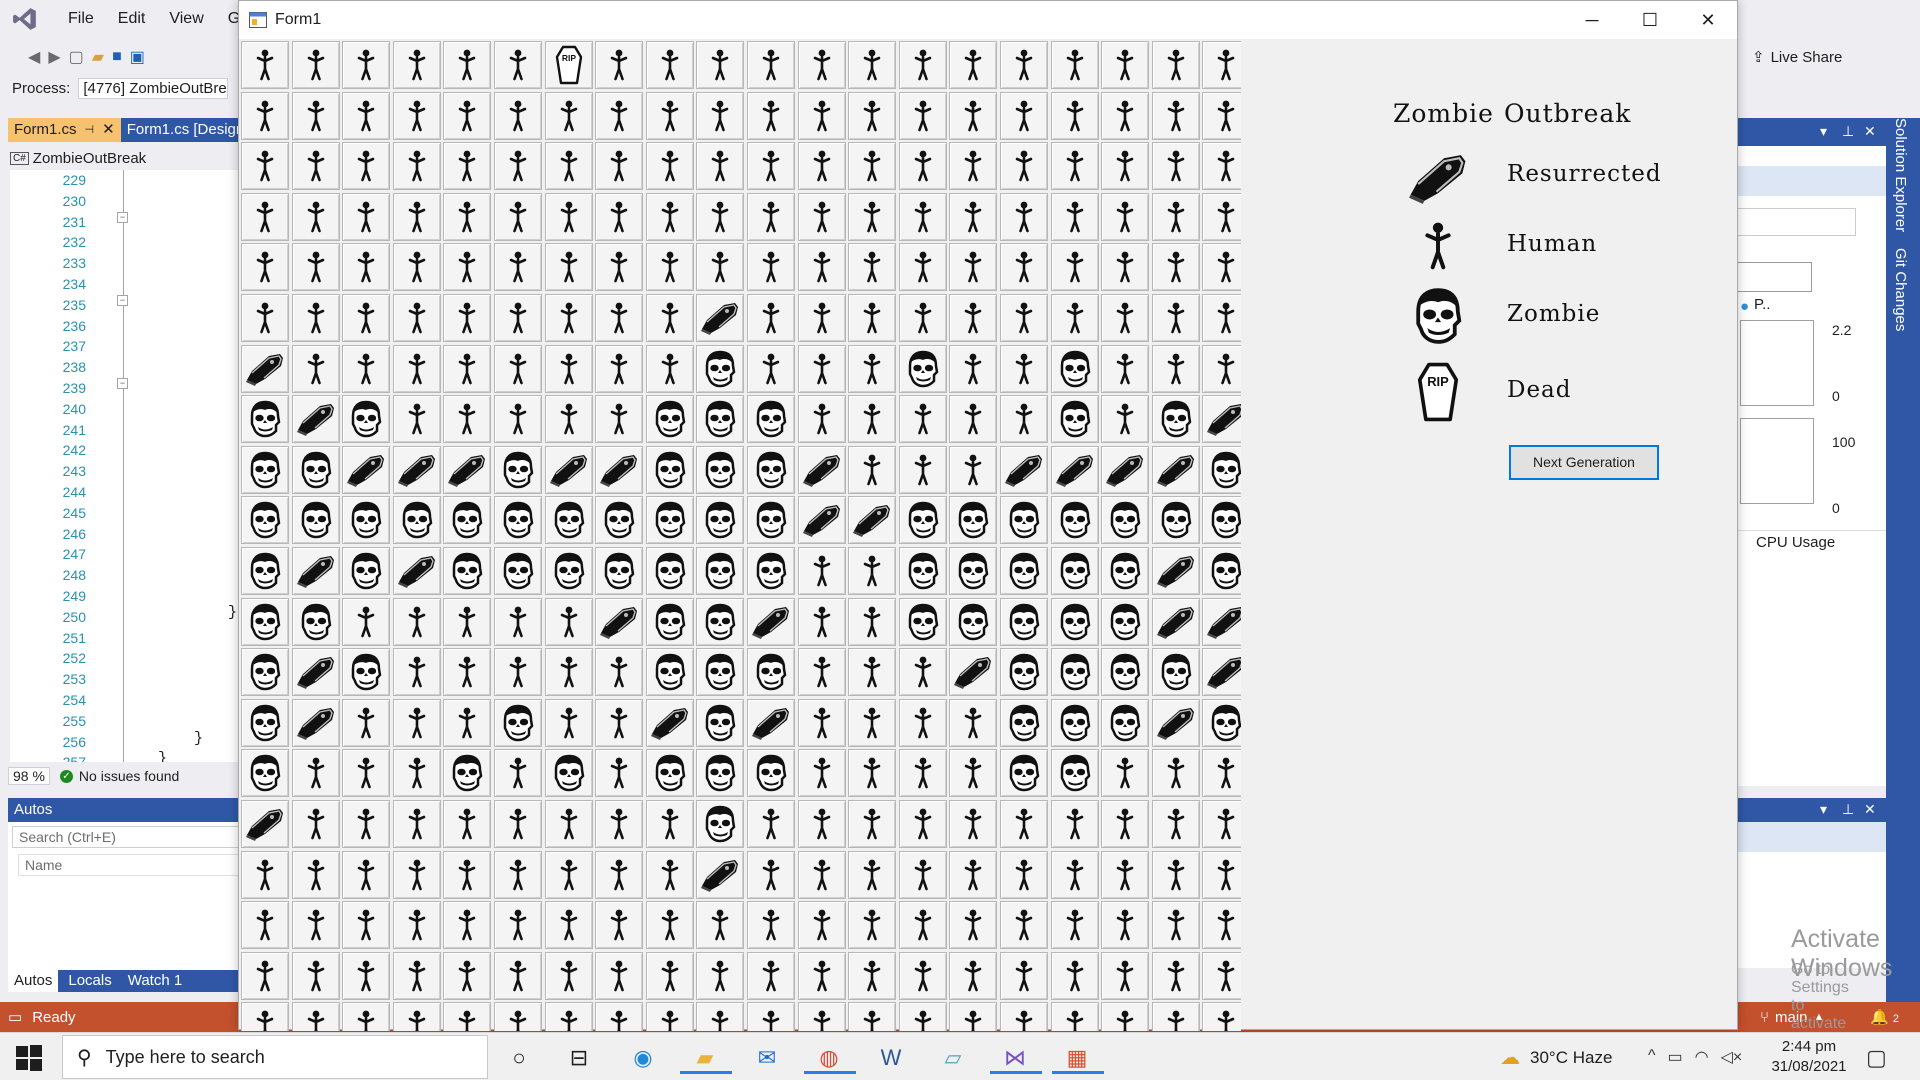  What do you see at coordinates (1774, 277) in the screenshot?
I see `filter-box` at bounding box center [1774, 277].